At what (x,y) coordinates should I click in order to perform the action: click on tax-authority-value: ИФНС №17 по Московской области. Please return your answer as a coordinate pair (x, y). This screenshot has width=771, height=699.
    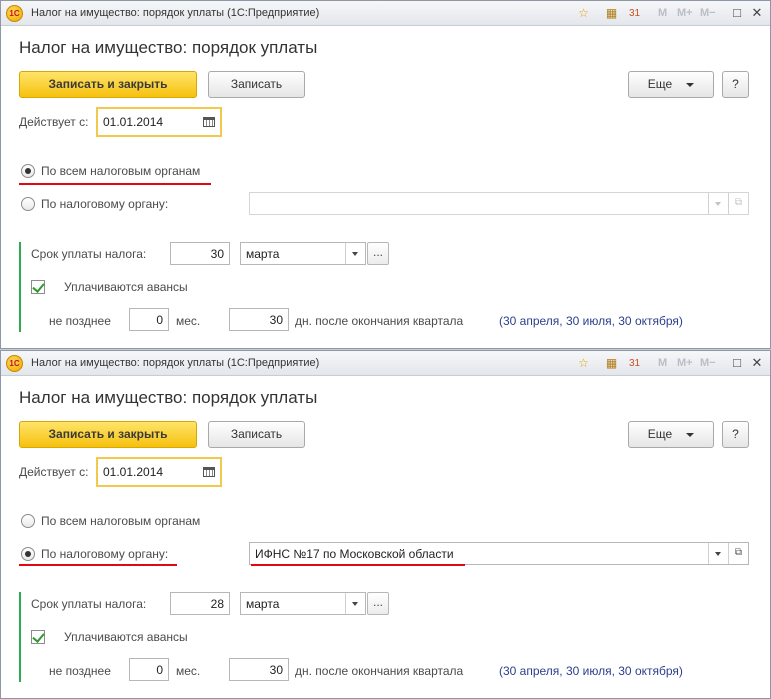
    Looking at the image, I should click on (354, 554).